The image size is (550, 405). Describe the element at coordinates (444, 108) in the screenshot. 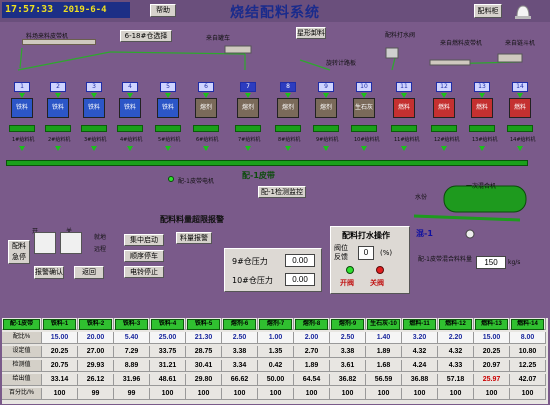

I see `hopper-bin-12: 燃料` at that location.